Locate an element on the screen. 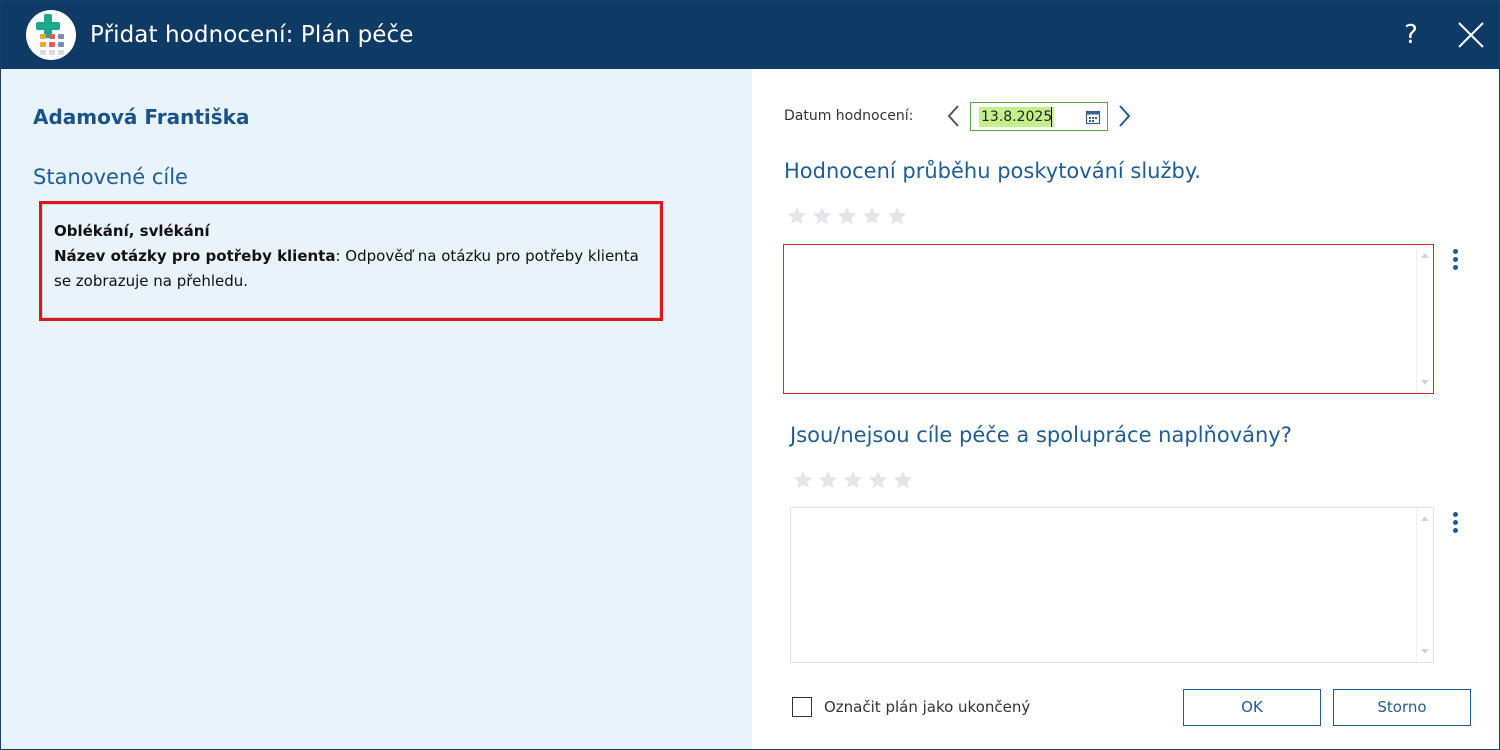  question1-more-options-icon is located at coordinates (1455, 262).